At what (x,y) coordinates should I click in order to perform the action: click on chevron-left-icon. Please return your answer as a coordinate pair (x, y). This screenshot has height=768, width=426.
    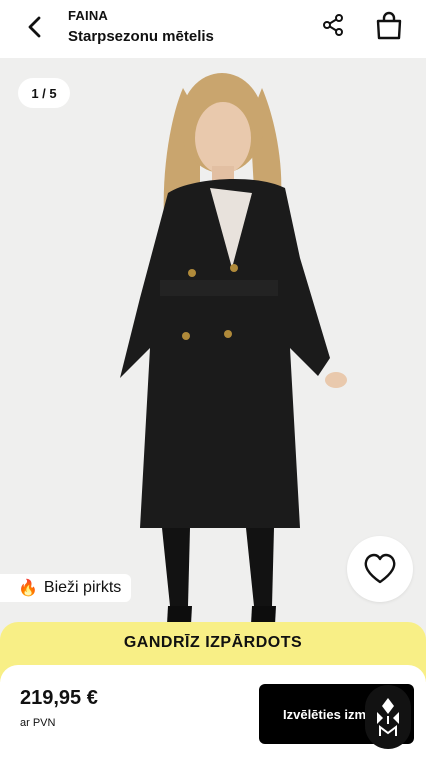
    Looking at the image, I should click on (34, 27).